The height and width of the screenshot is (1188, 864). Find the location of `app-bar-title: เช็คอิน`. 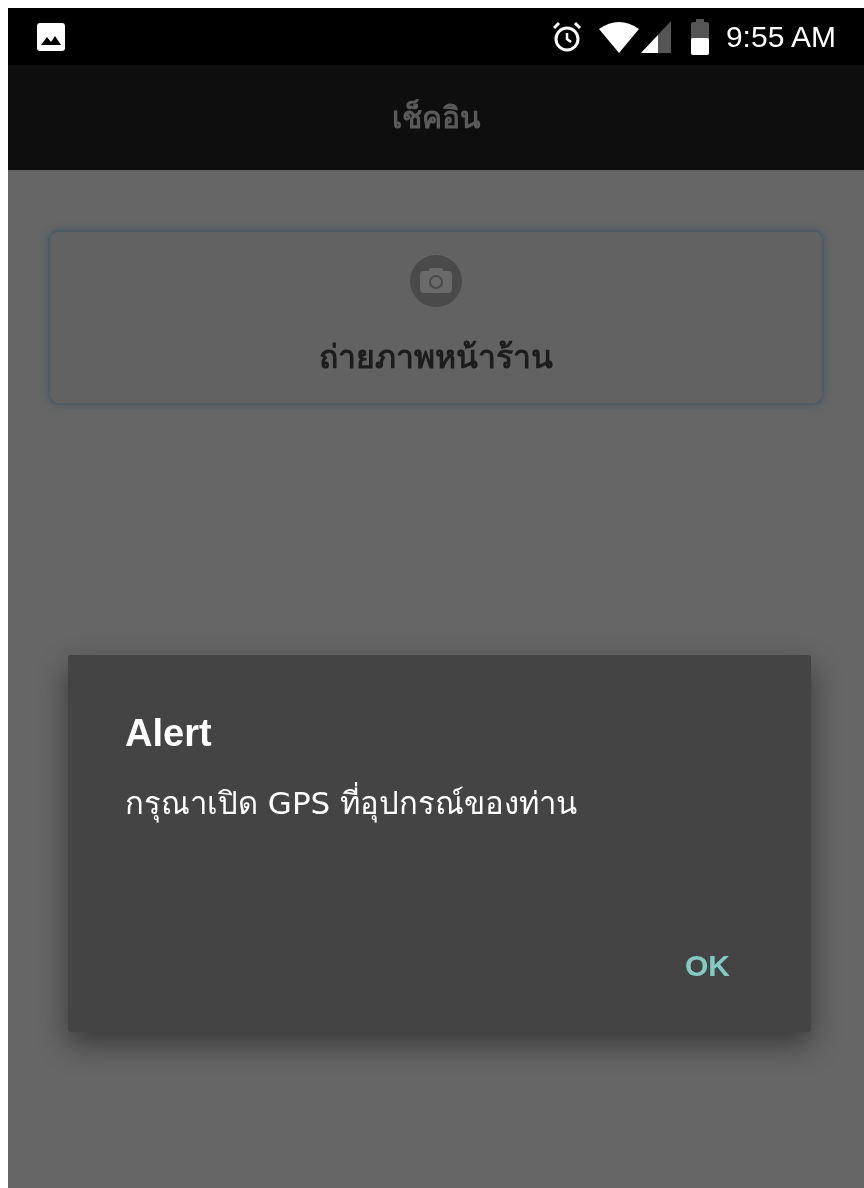

app-bar-title: เช็คอิน is located at coordinates (436, 117).